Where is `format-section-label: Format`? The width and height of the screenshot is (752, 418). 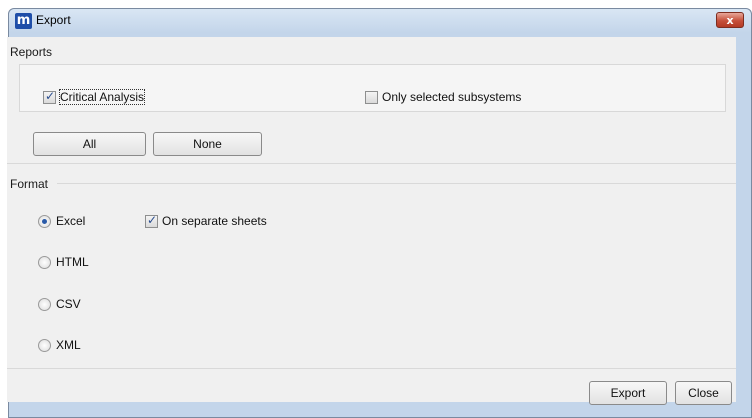
format-section-label: Format is located at coordinates (29, 184).